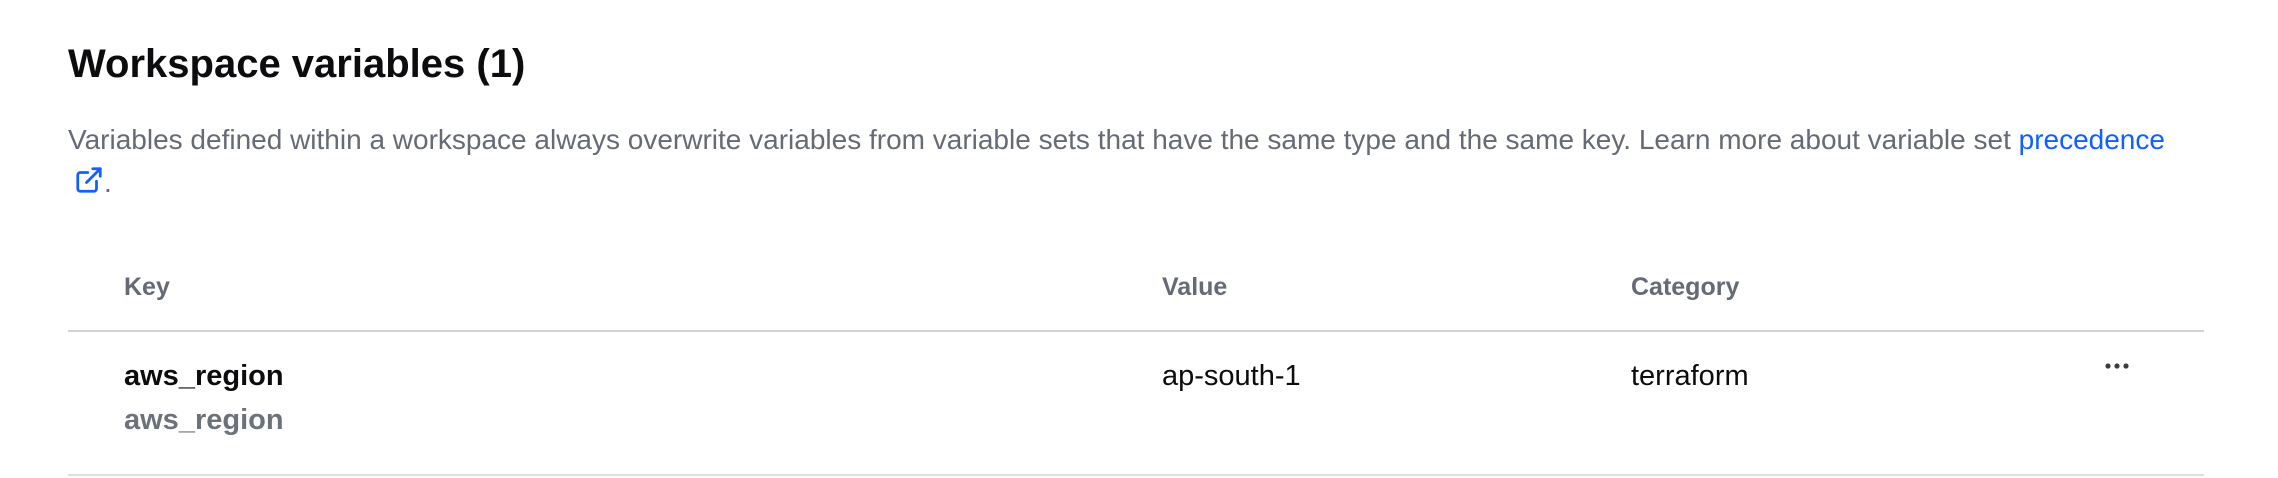  Describe the element at coordinates (204, 420) in the screenshot. I see `variable-description: aws_region` at that location.